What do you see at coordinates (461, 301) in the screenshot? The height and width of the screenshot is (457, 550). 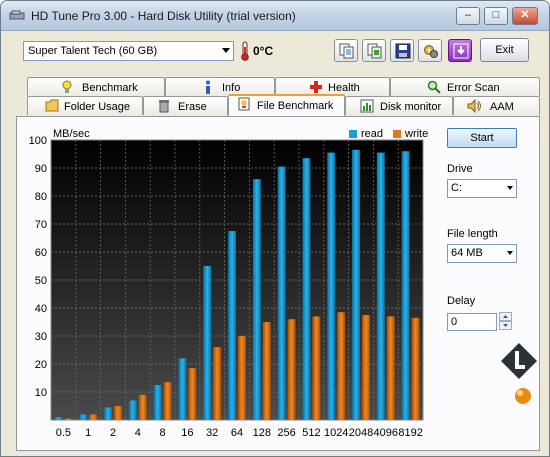 I see `delay-label: Delay` at bounding box center [461, 301].